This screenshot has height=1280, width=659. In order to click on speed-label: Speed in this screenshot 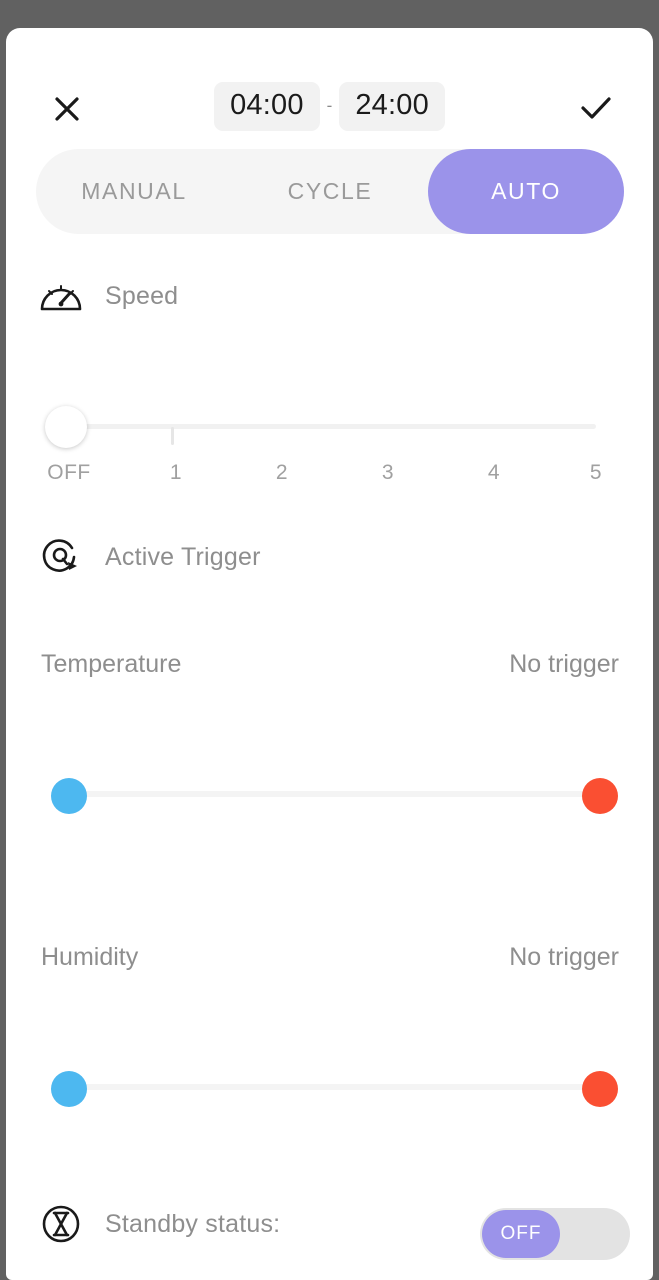, I will do `click(142, 295)`.